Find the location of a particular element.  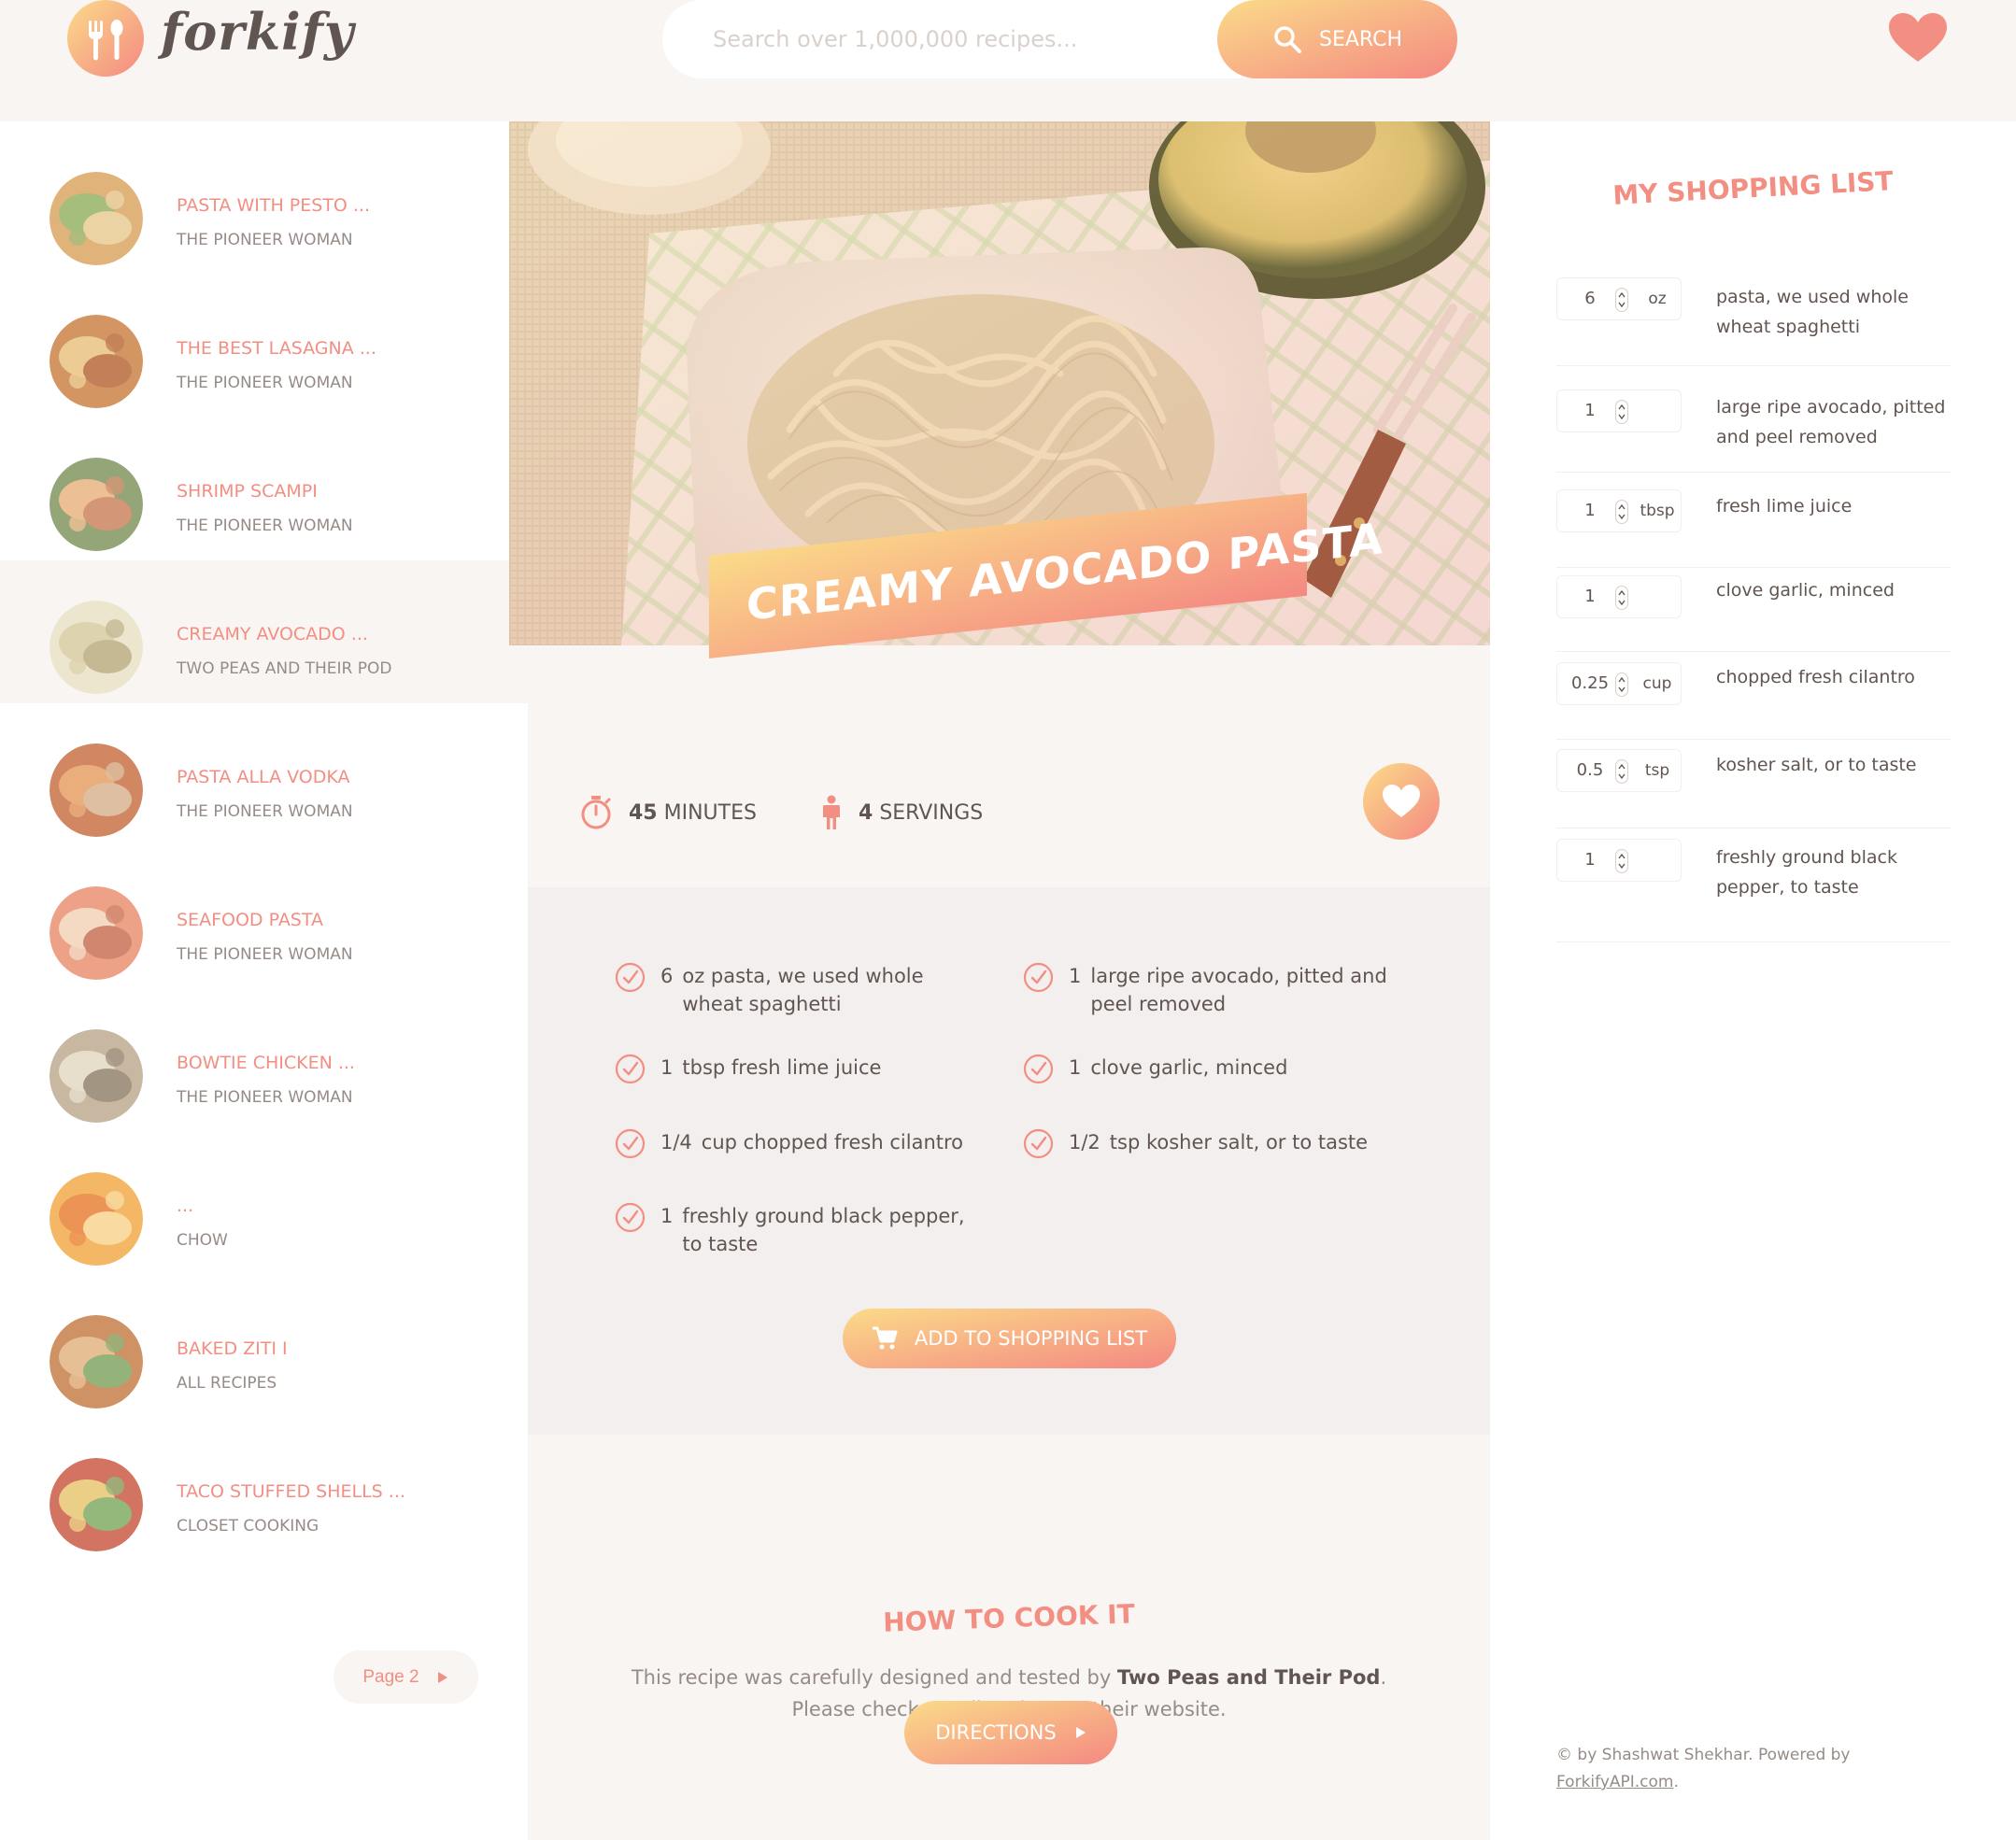

result-item: TACO STUFFED SHELLS ... CLOSET COOKING is located at coordinates (264, 1489).